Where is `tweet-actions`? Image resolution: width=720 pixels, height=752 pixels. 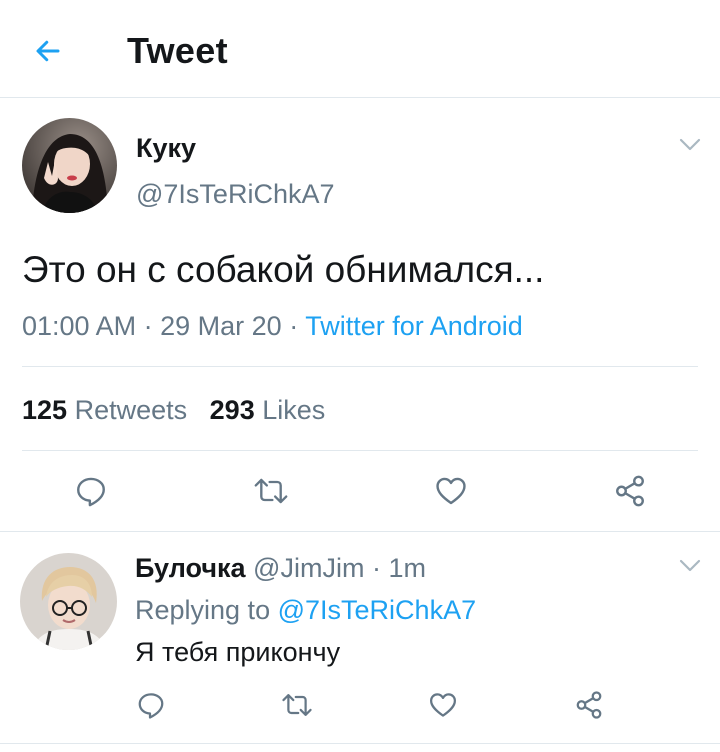
tweet-actions is located at coordinates (360, 491).